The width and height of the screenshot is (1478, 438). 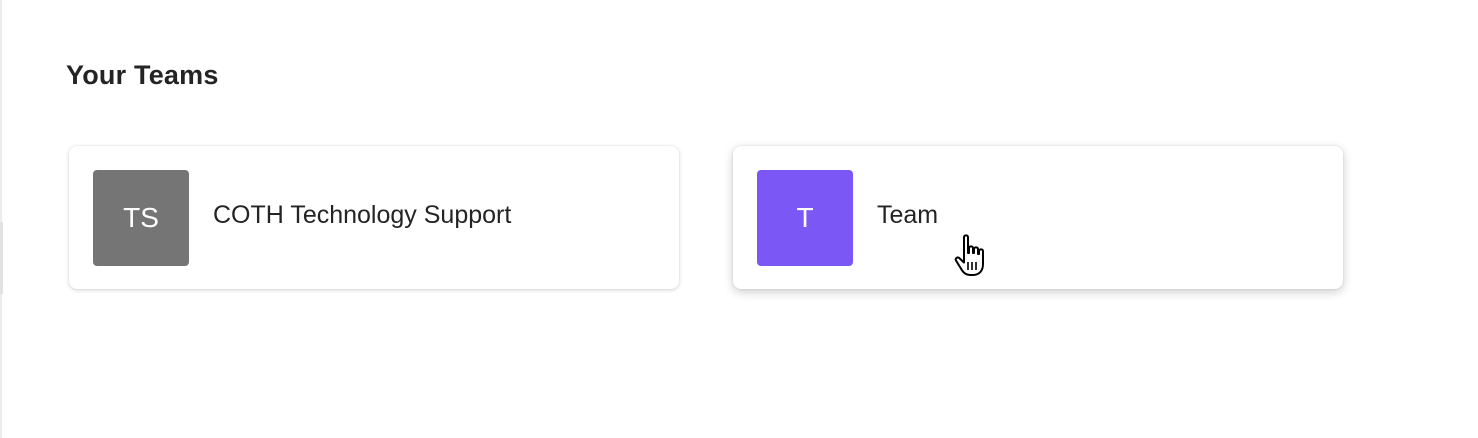 What do you see at coordinates (1, 258) in the screenshot?
I see `left-panel-handle` at bounding box center [1, 258].